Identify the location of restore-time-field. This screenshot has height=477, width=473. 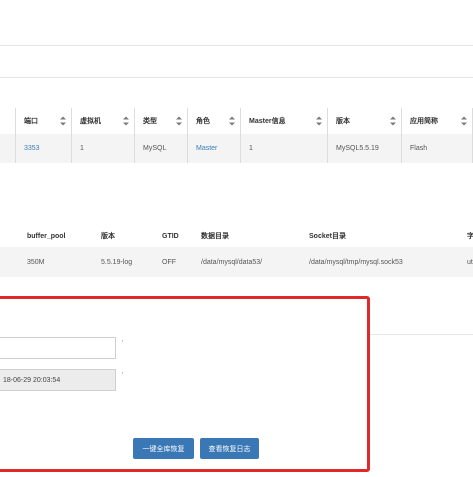
(58, 380).